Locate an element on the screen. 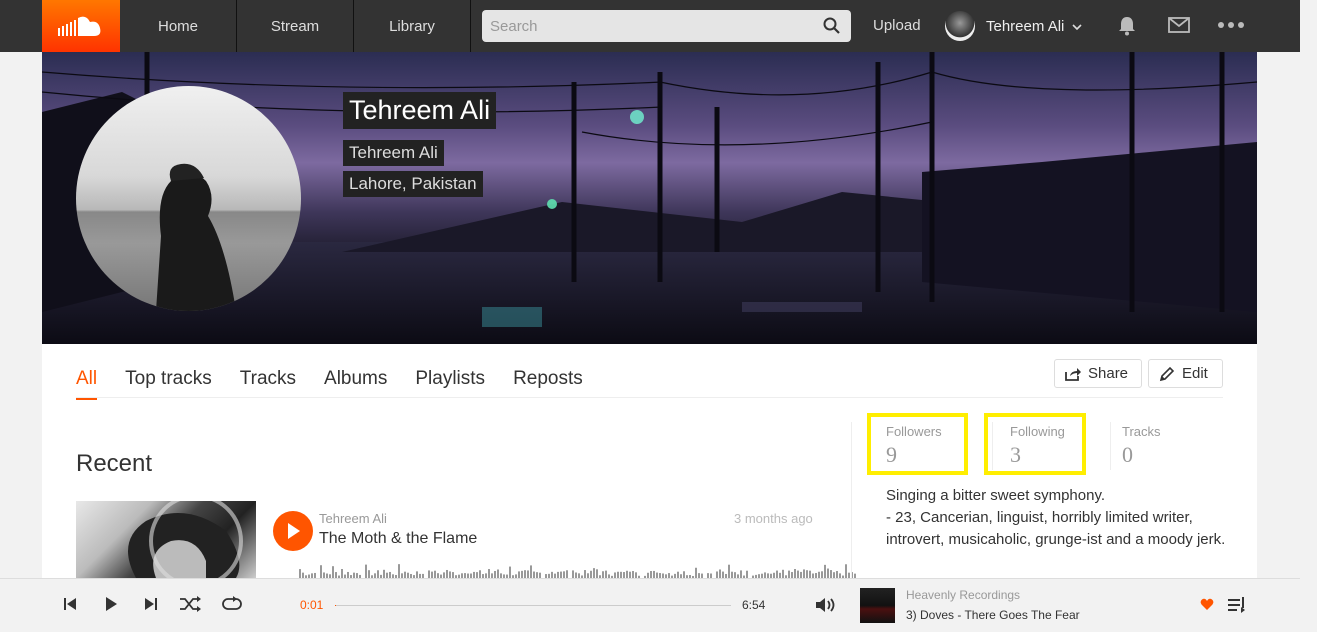  current-time: 0:01 is located at coordinates (312, 605).